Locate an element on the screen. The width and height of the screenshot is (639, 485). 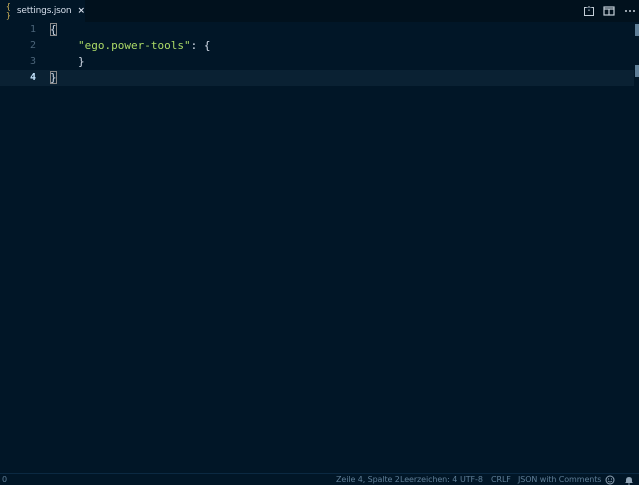
open-changes-icon is located at coordinates (589, 11).